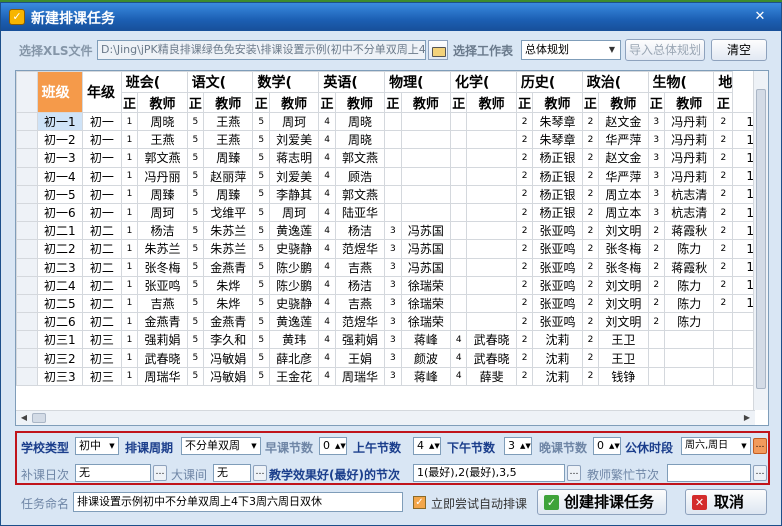 The height and width of the screenshot is (526, 782). Describe the element at coordinates (232, 473) in the screenshot. I see `break-field: 无` at that location.